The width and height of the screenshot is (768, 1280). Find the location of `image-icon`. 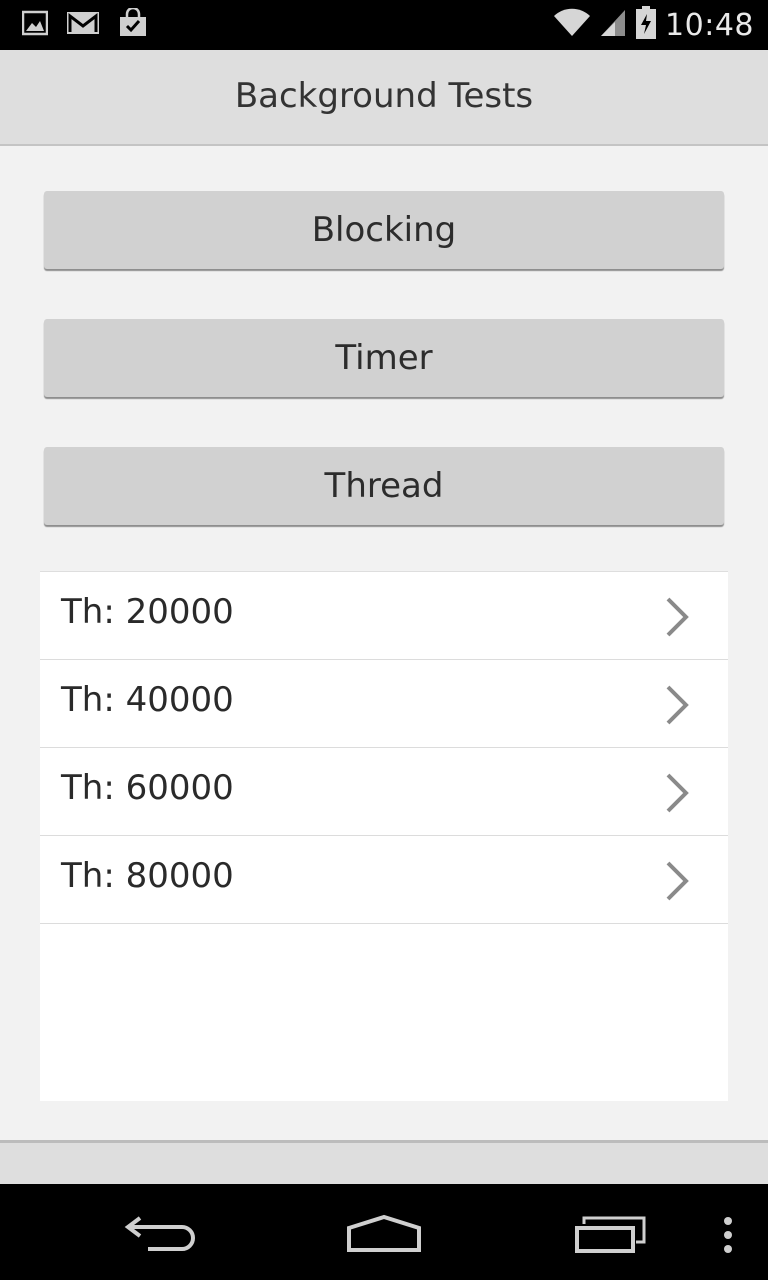

image-icon is located at coordinates (35, 25).